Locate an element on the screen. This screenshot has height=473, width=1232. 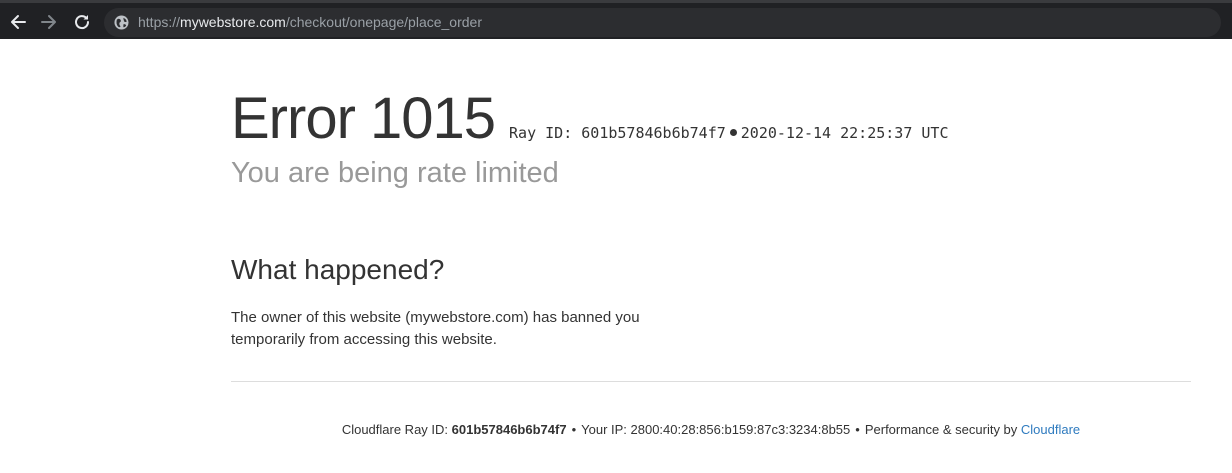
cloudflare-link: Cloudflare is located at coordinates (1050, 429).